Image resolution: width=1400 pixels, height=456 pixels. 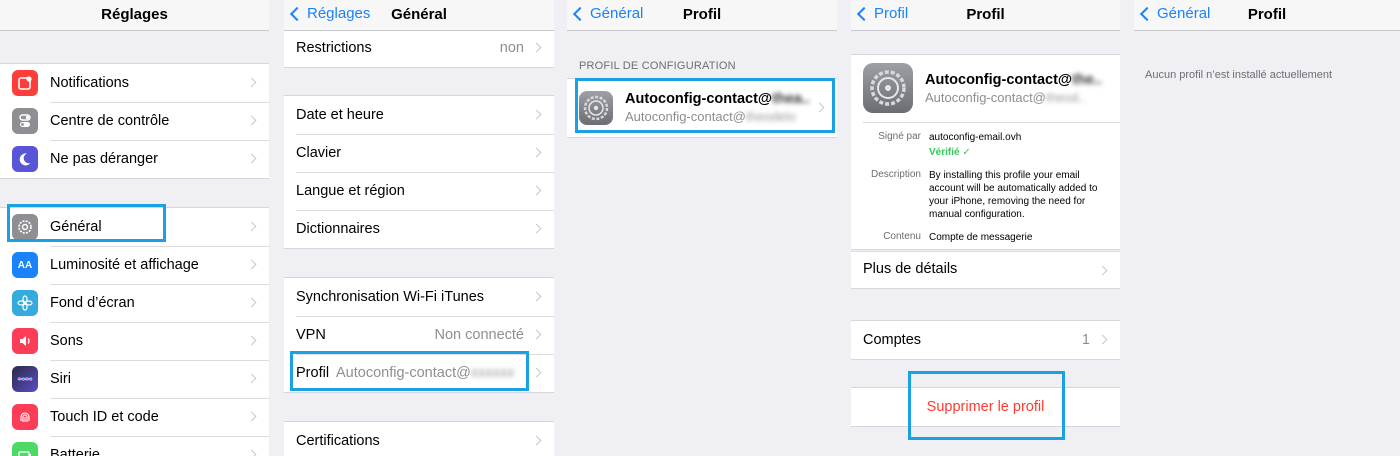 What do you see at coordinates (419, 191) in the screenshot?
I see `general-item-language-region: Langue et région` at bounding box center [419, 191].